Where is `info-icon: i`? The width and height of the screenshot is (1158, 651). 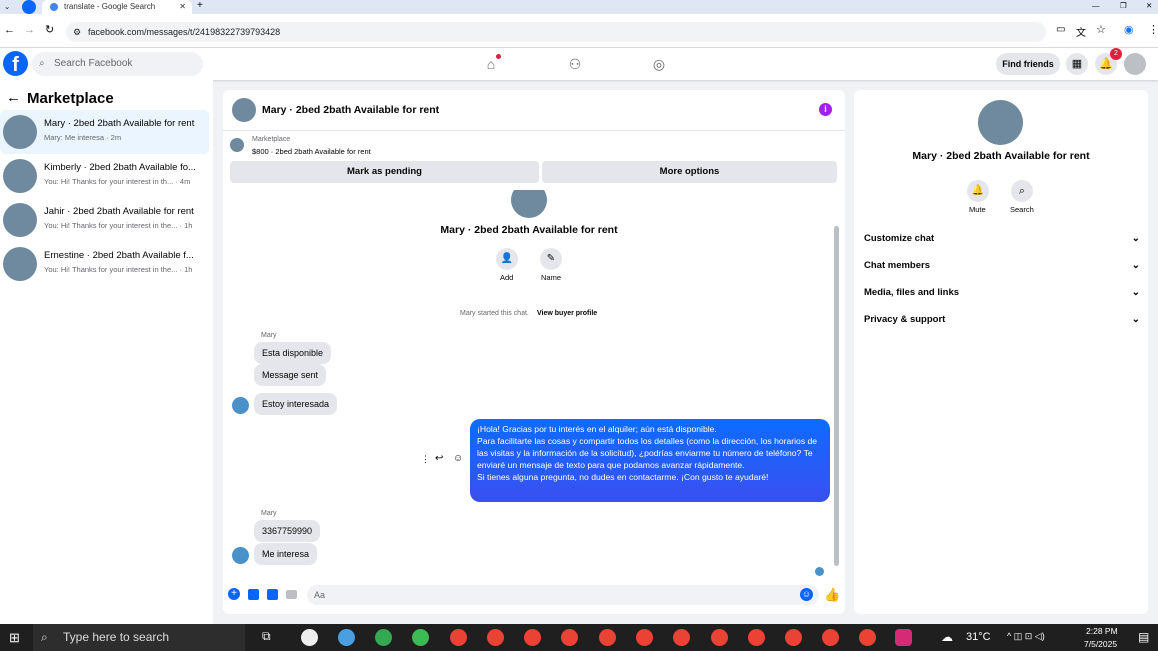 info-icon: i is located at coordinates (825, 109).